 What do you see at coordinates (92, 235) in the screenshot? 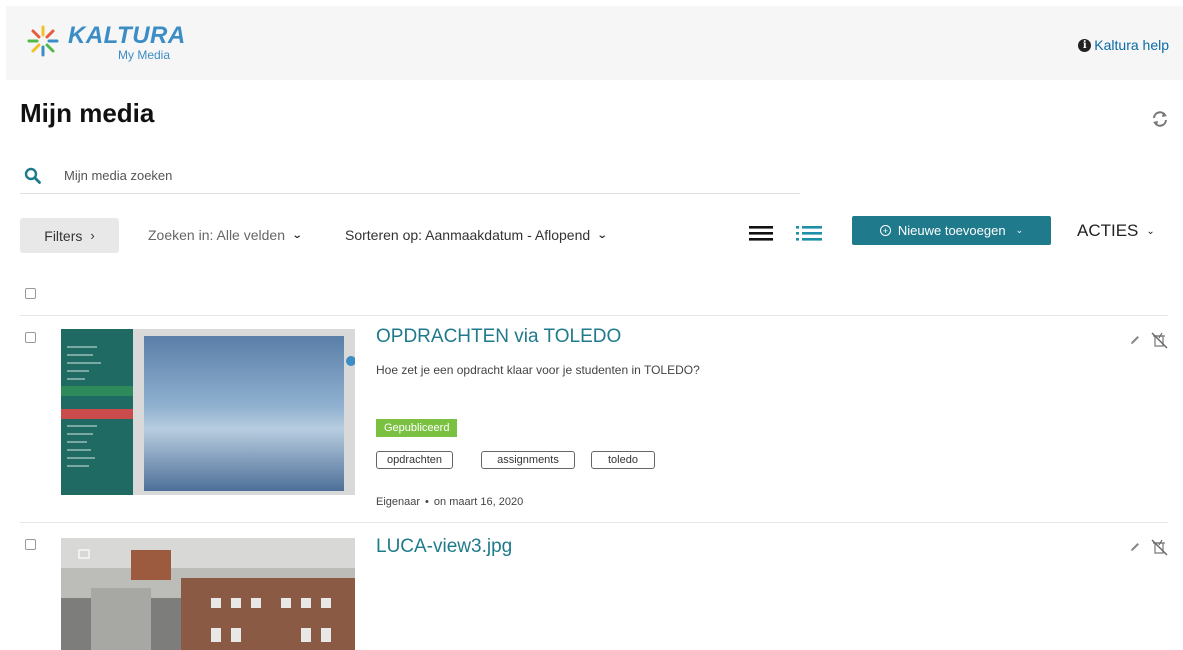
I see `chevron-right-icon: ›` at bounding box center [92, 235].